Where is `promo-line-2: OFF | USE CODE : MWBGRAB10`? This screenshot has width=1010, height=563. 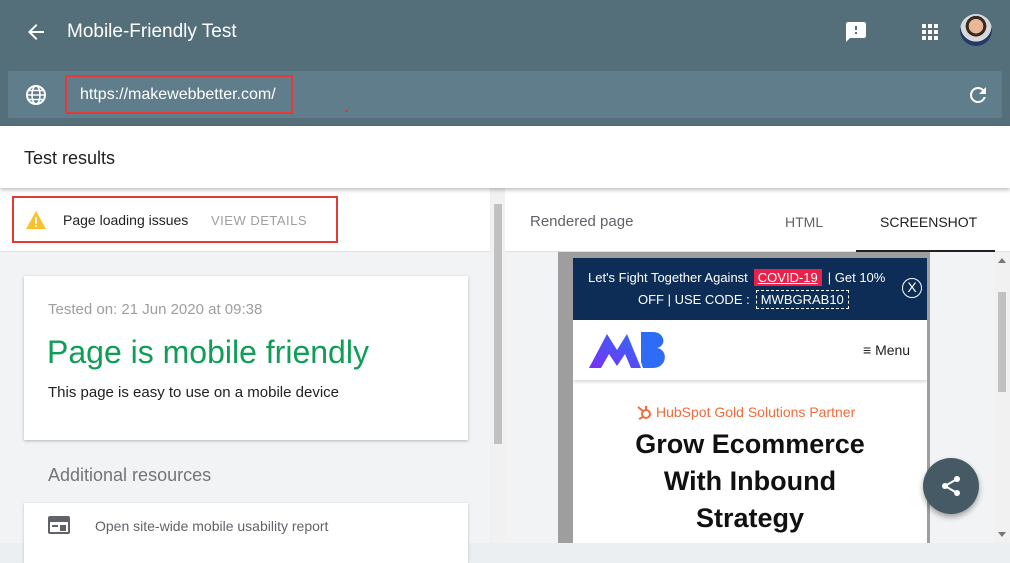 promo-line-2: OFF | USE CODE : MWBGRAB10 is located at coordinates (743, 299).